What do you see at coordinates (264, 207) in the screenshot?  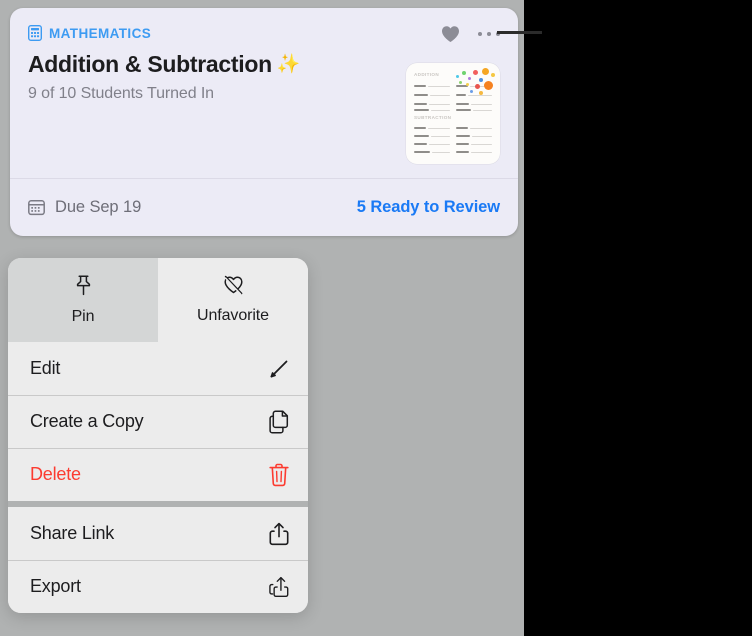 I see `assignment-card-footer: Due Sep 19 5 Ready to Review` at bounding box center [264, 207].